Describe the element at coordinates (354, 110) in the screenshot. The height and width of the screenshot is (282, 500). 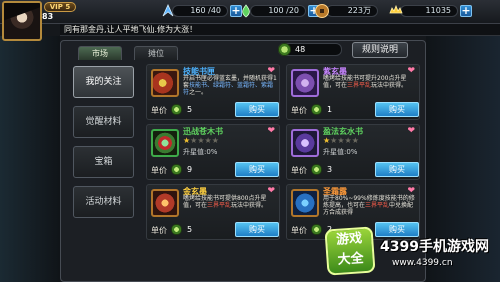
I see `price-row: 单价 1 购买` at that location.